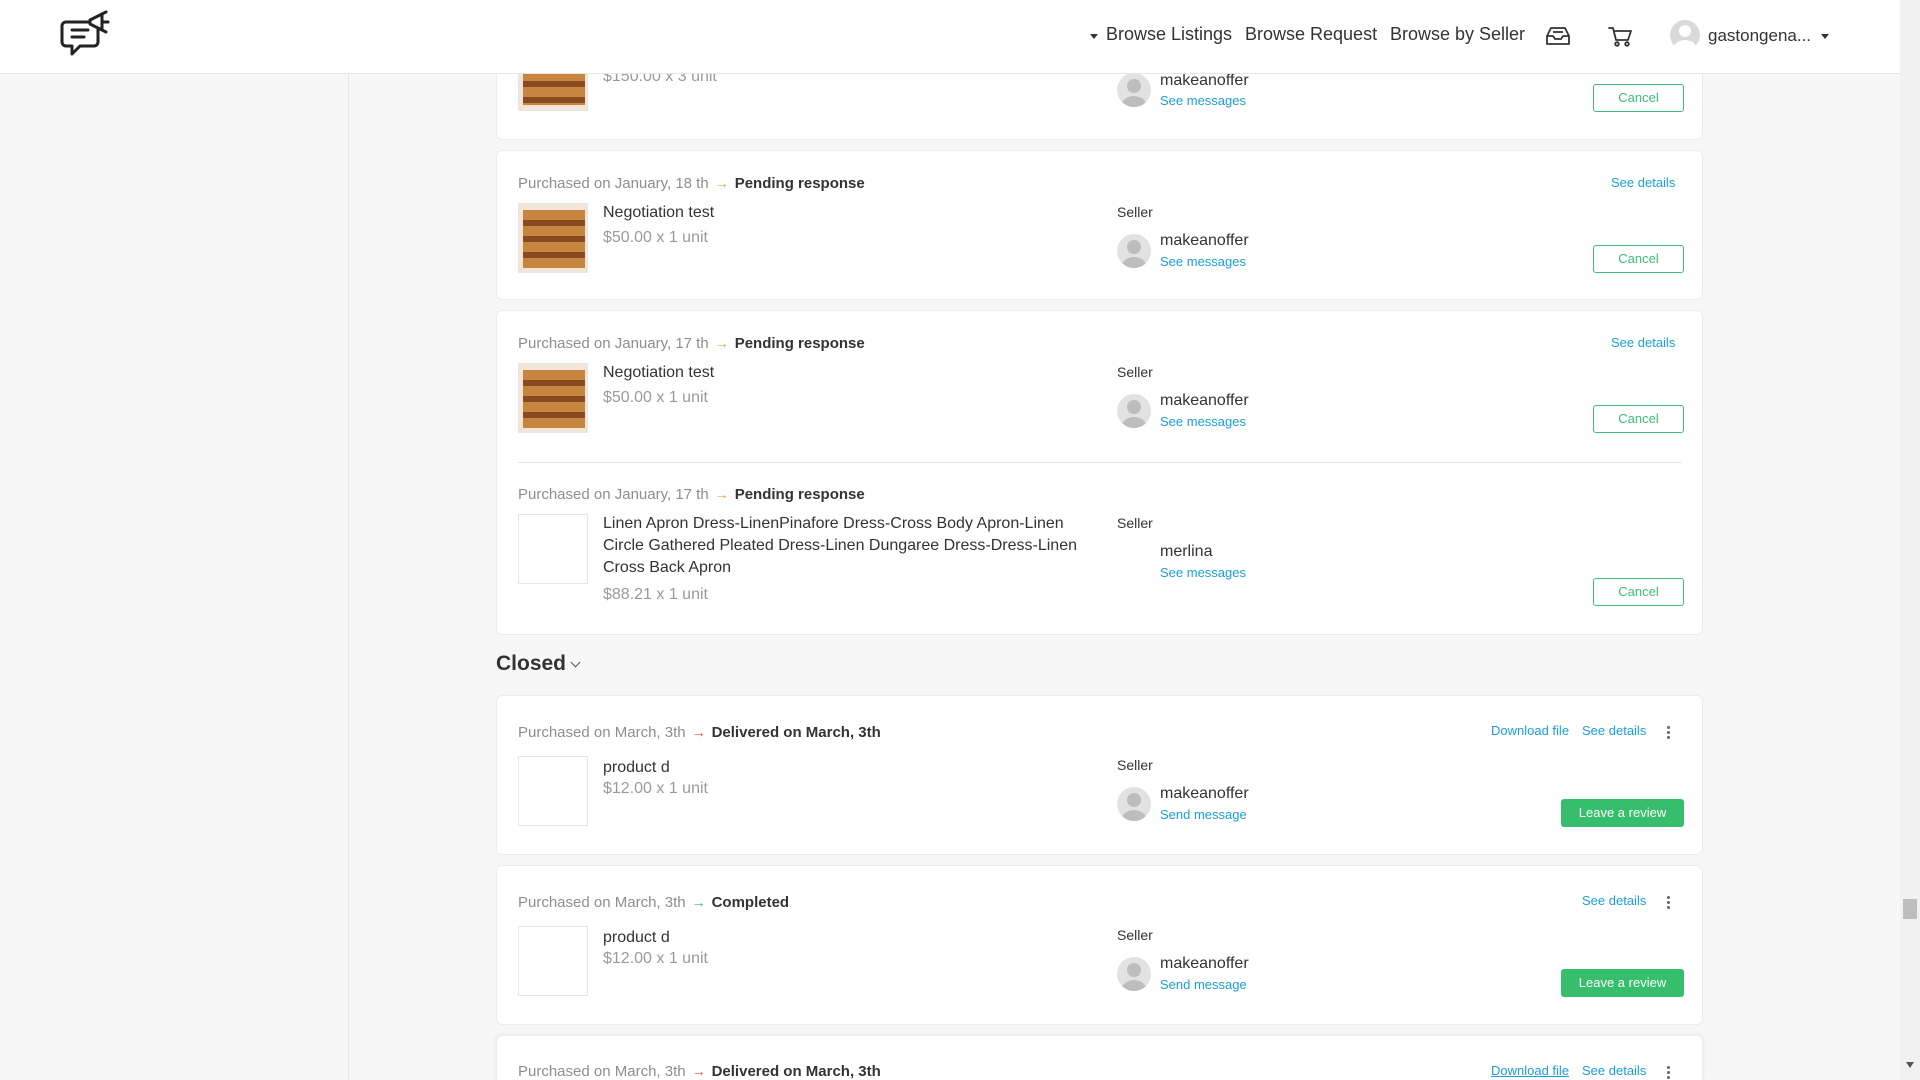 The height and width of the screenshot is (1080, 1920). What do you see at coordinates (1311, 34) in the screenshot?
I see `nav-browse-request: Browse Request` at bounding box center [1311, 34].